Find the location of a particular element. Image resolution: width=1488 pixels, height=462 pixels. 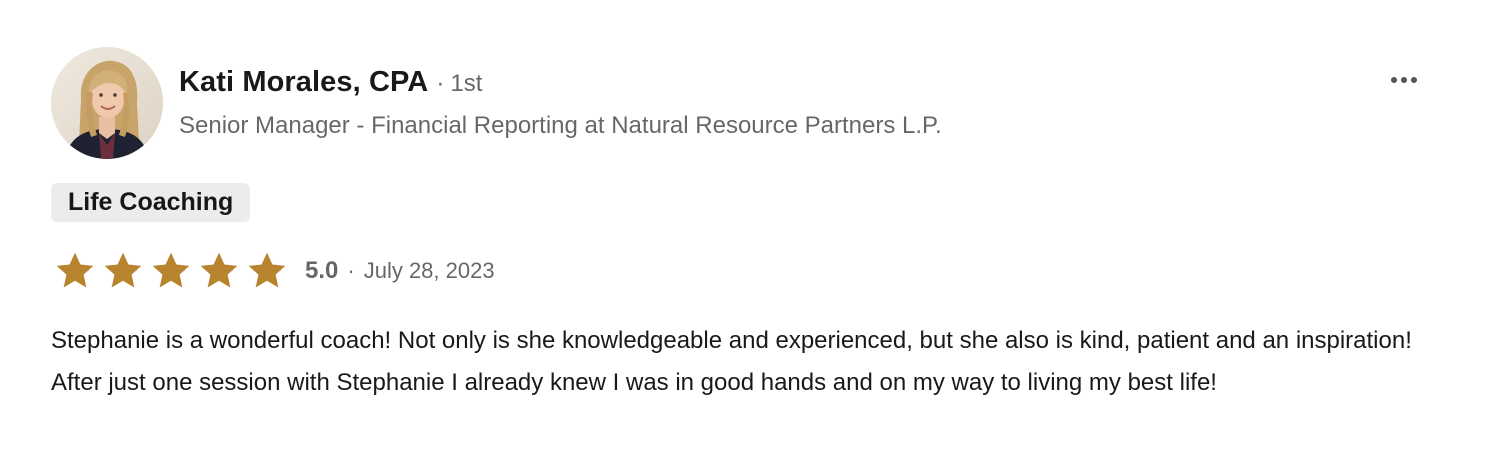

more-options-button is located at coordinates (1404, 80).